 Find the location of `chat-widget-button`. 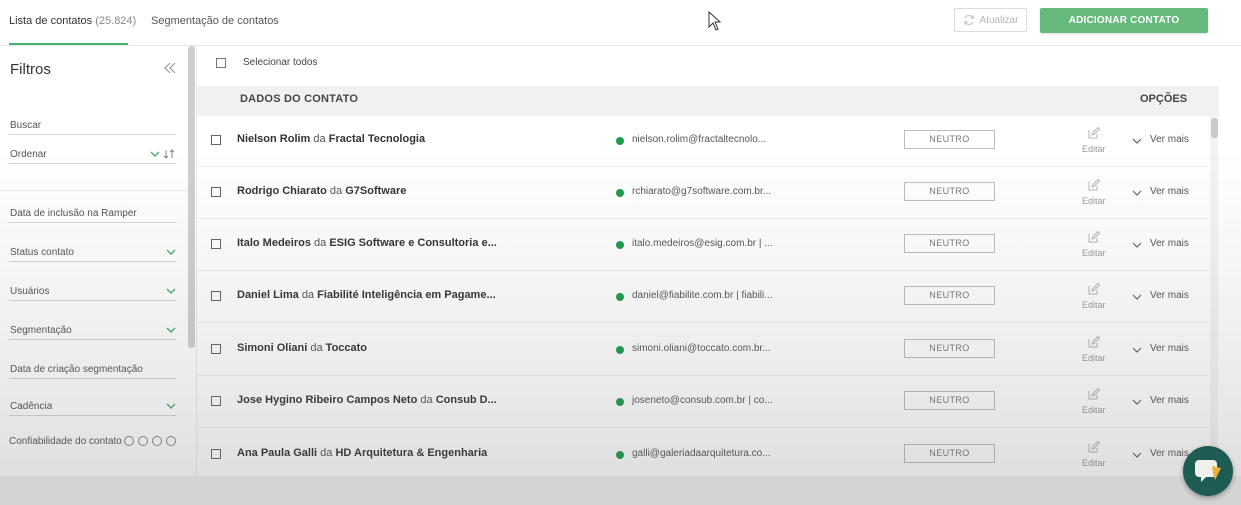

chat-widget-button is located at coordinates (1208, 471).